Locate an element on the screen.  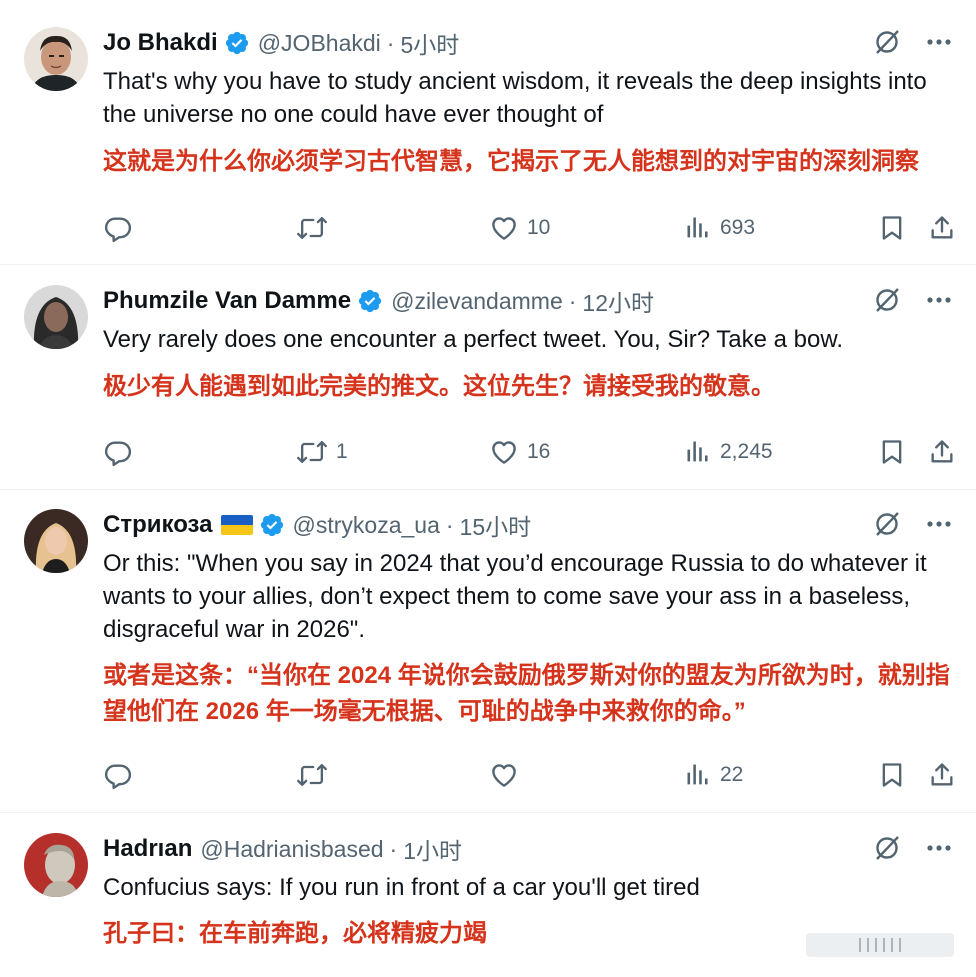
post-timestamp: 15小时 is located at coordinates (496, 525).